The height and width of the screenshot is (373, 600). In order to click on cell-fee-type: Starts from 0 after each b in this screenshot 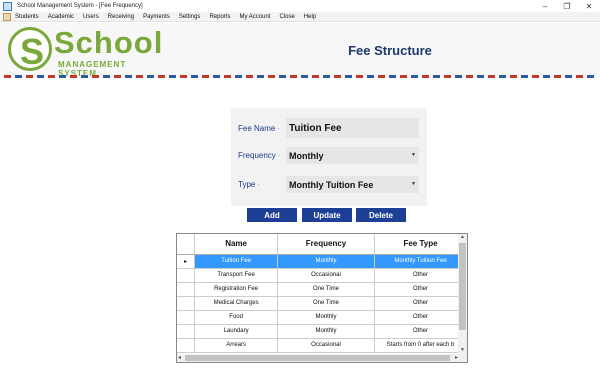, I will do `click(420, 345)`.